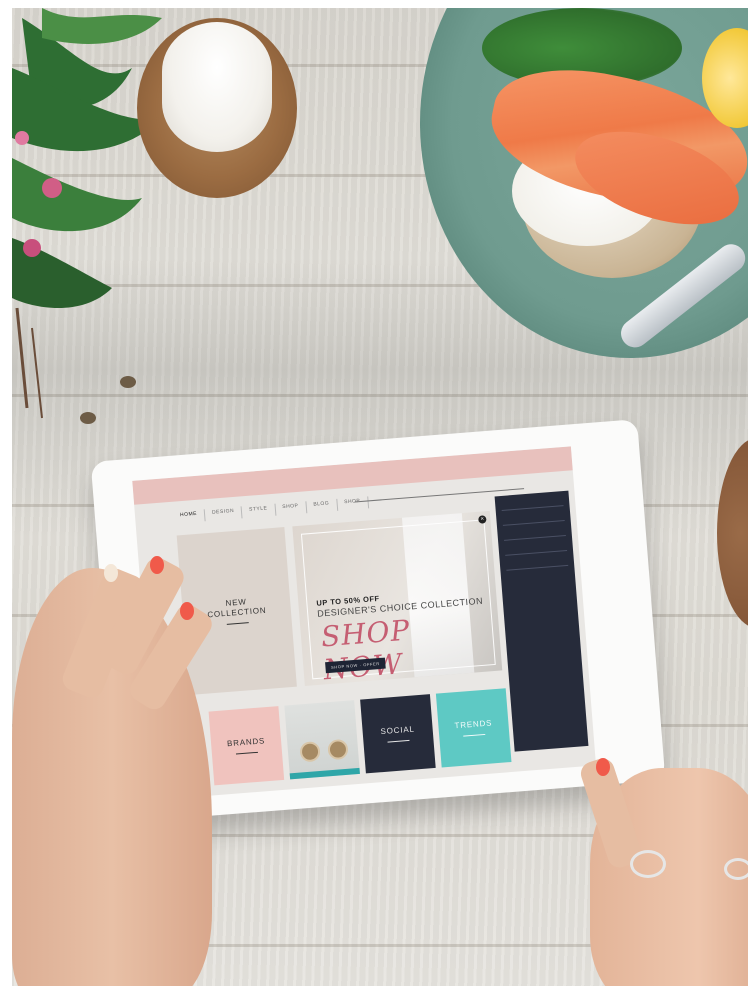 The image size is (748, 989). What do you see at coordinates (365, 650) in the screenshot?
I see `shop-now-headline: SHOP NOW` at bounding box center [365, 650].